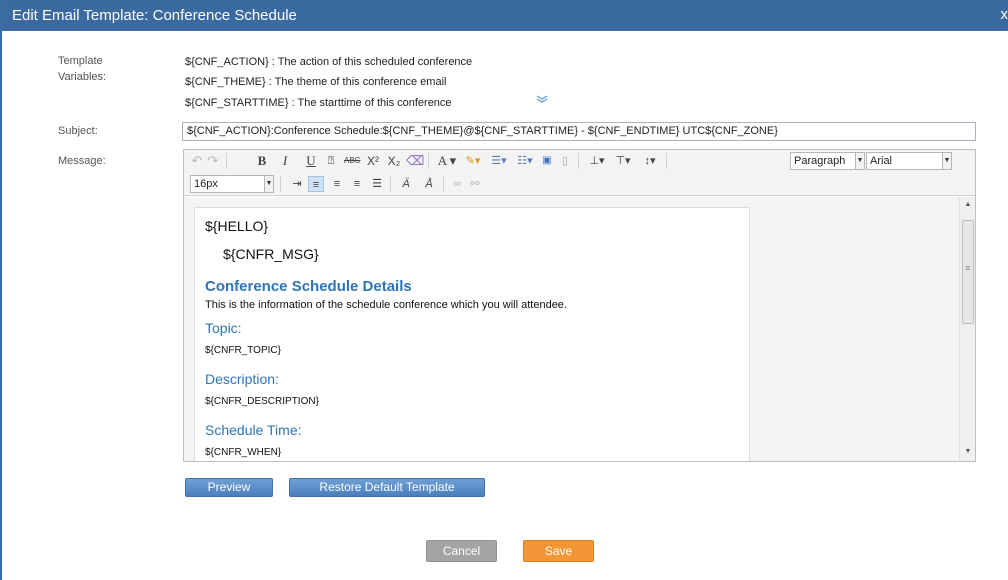  I want to click on schedule-time-label: Schedule Time:, so click(253, 430).